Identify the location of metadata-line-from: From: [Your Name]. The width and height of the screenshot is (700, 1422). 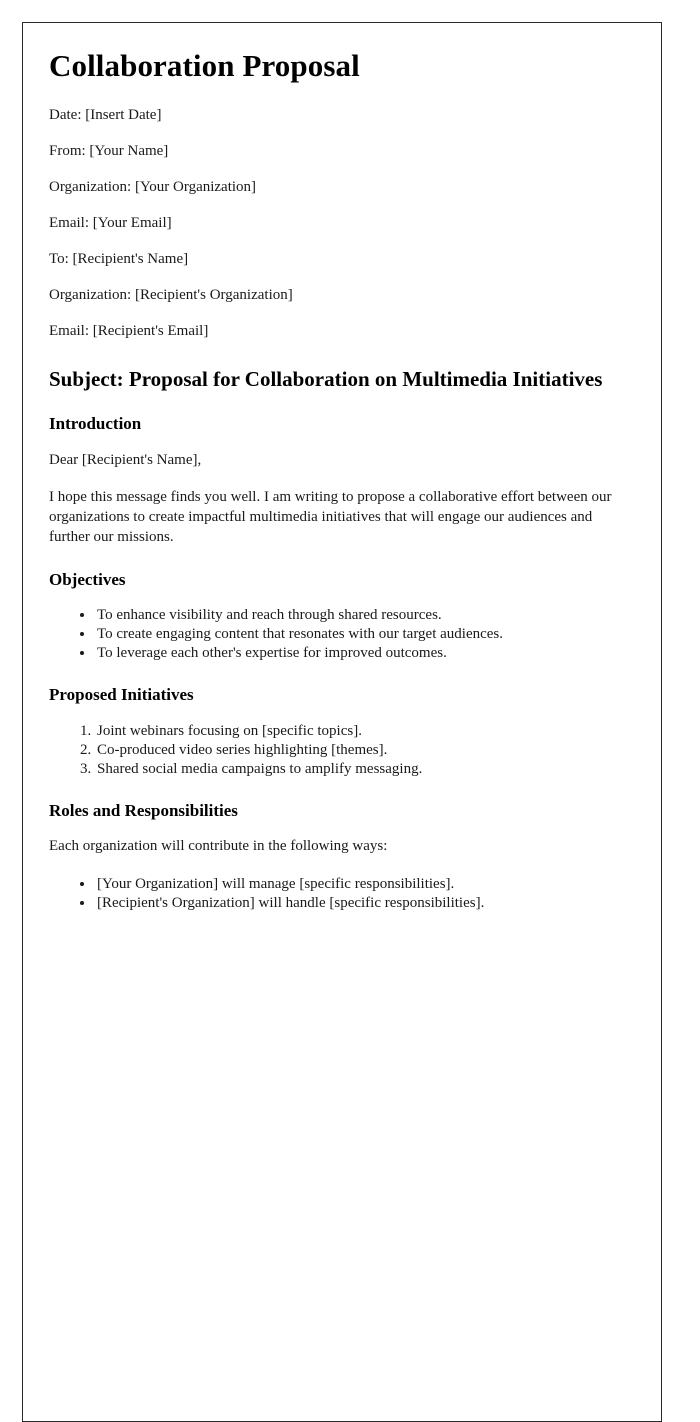
(109, 150).